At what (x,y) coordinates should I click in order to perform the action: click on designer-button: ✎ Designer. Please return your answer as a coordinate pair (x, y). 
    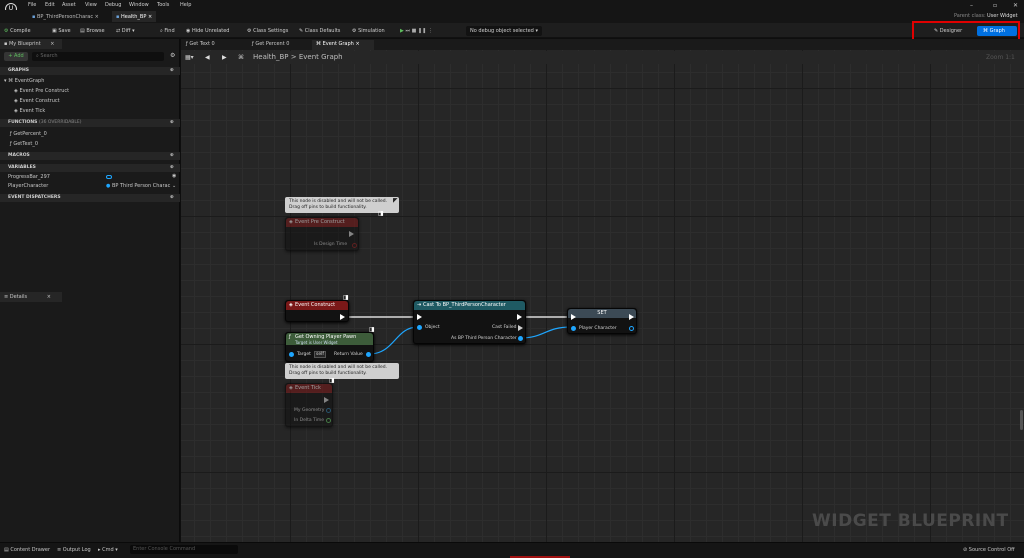
    Looking at the image, I should click on (948, 31).